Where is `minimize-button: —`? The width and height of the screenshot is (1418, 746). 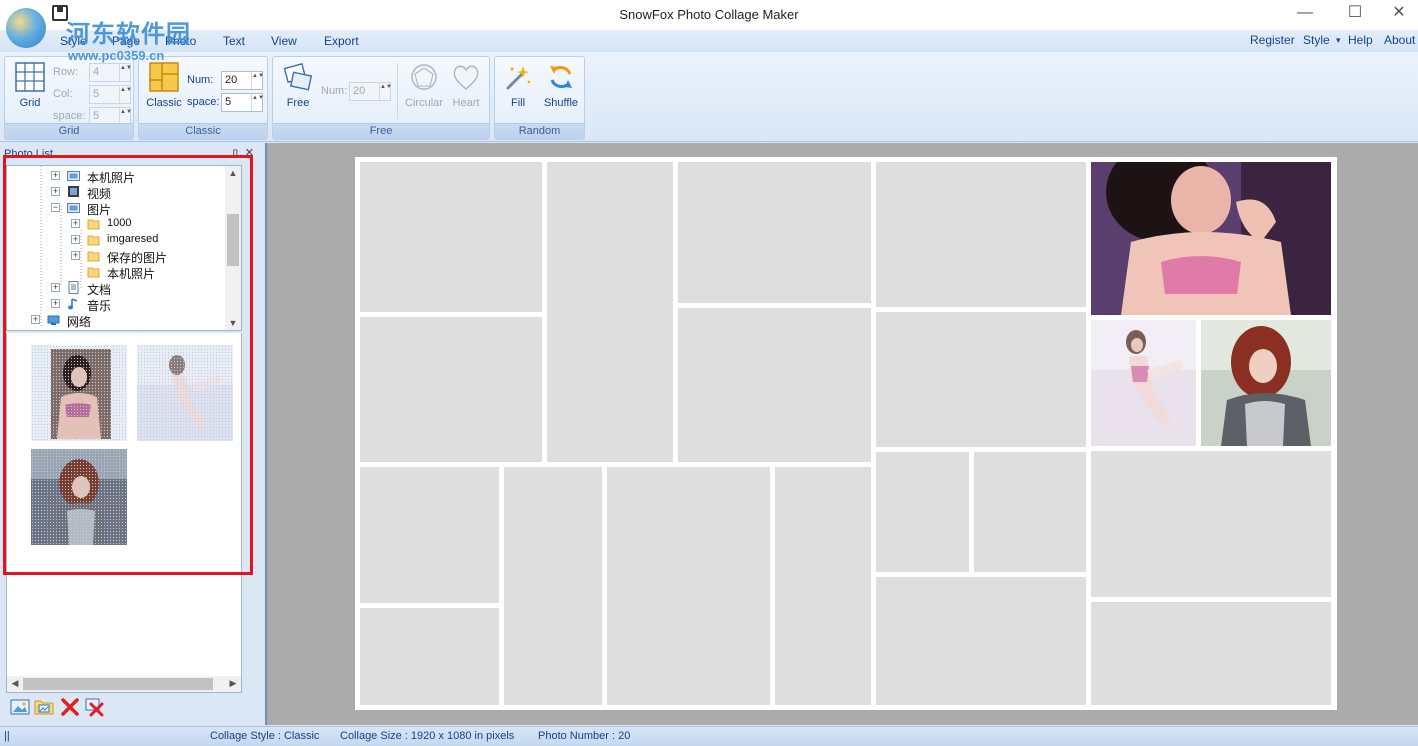
minimize-button: — is located at coordinates (1305, 15).